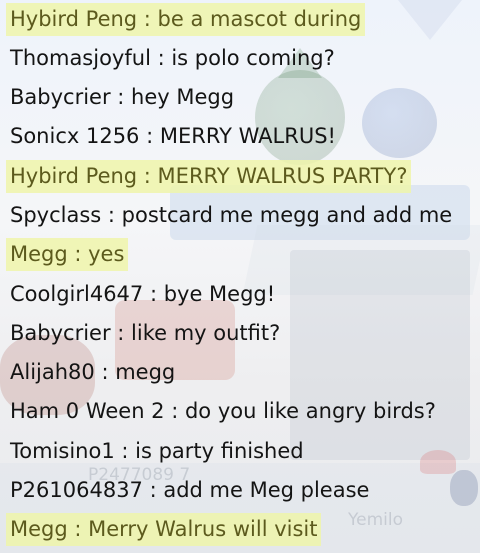 The height and width of the screenshot is (553, 480). Describe the element at coordinates (67, 254) in the screenshot. I see `chat-message: Megg : yes` at that location.